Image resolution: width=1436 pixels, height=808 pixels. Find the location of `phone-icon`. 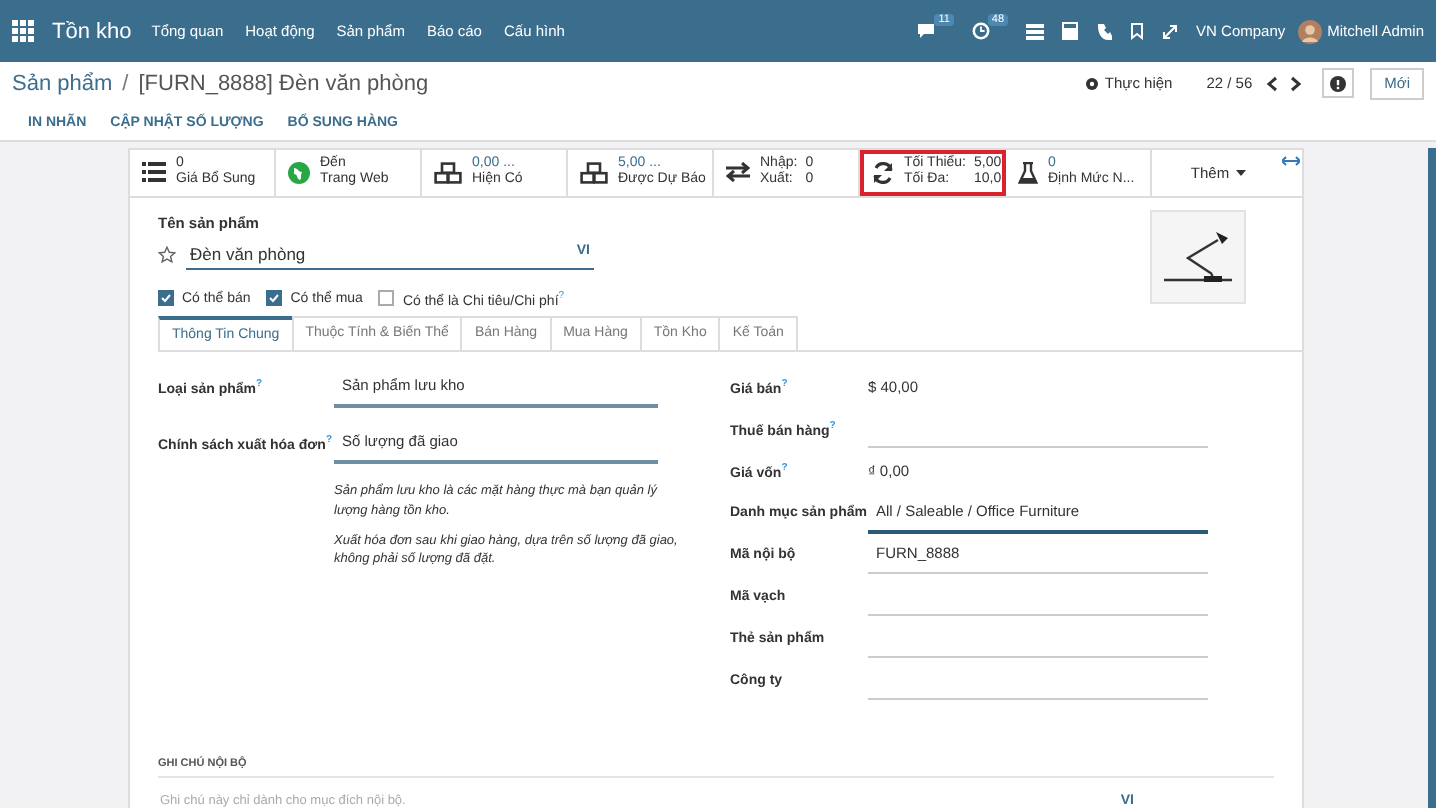

phone-icon is located at coordinates (1104, 31).